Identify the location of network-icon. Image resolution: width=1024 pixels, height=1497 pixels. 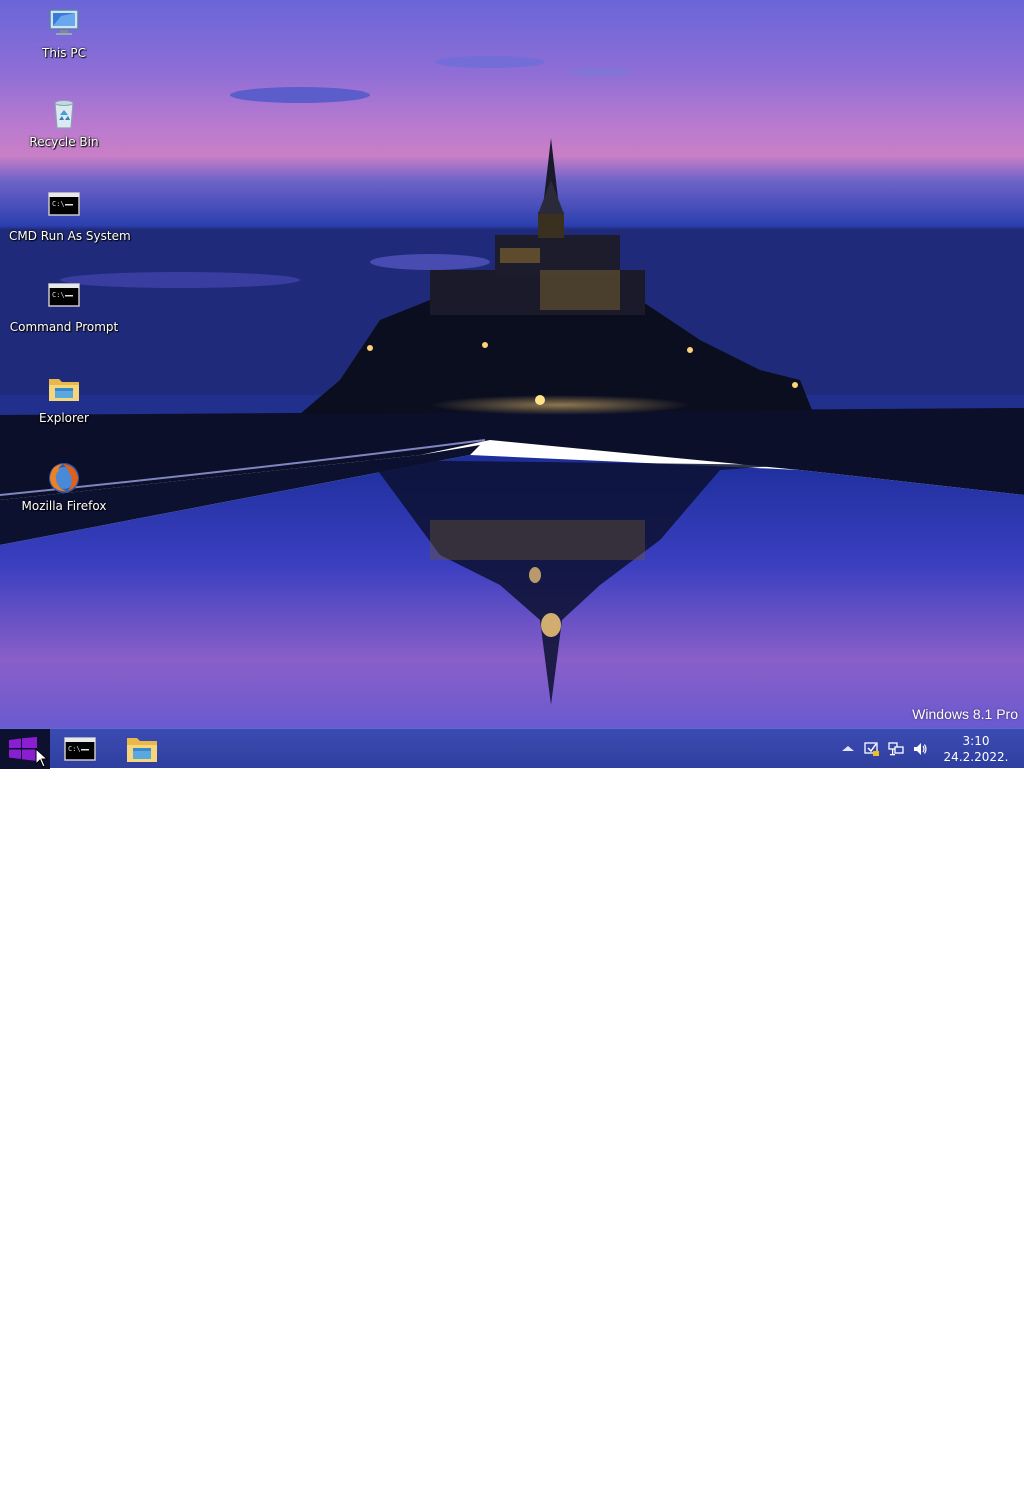
(896, 749).